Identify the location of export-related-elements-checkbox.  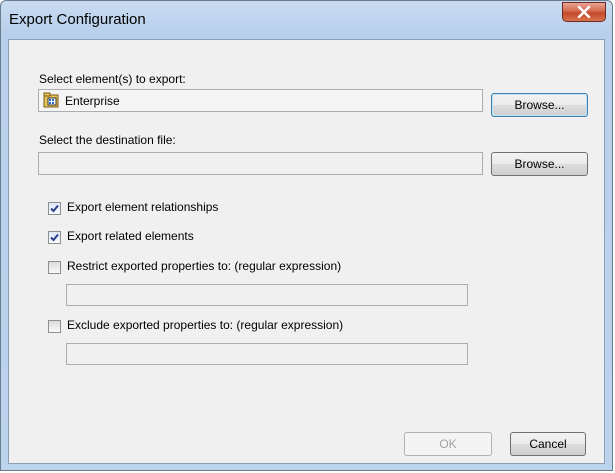
(54, 237).